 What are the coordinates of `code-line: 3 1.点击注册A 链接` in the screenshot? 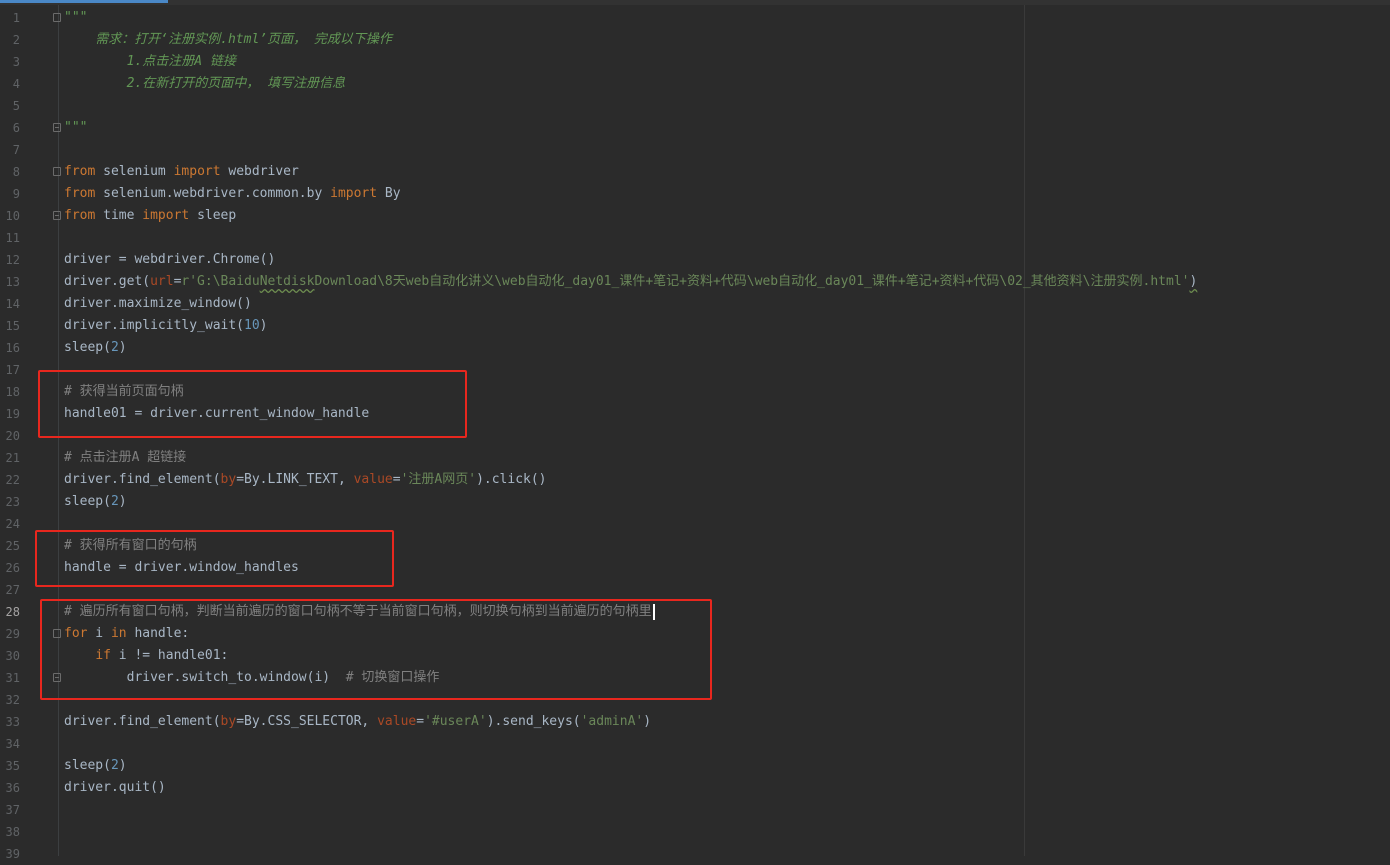 It's located at (695, 62).